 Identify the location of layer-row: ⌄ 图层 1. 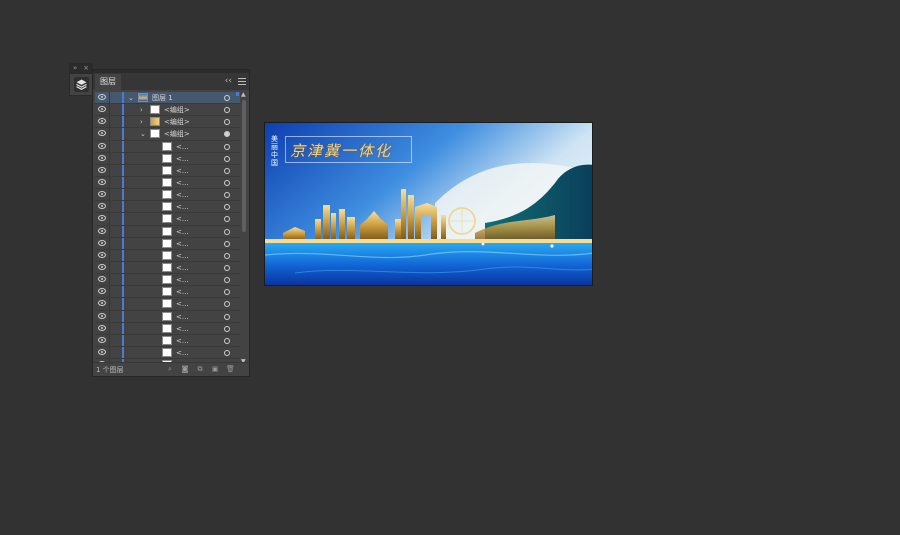
(167, 98).